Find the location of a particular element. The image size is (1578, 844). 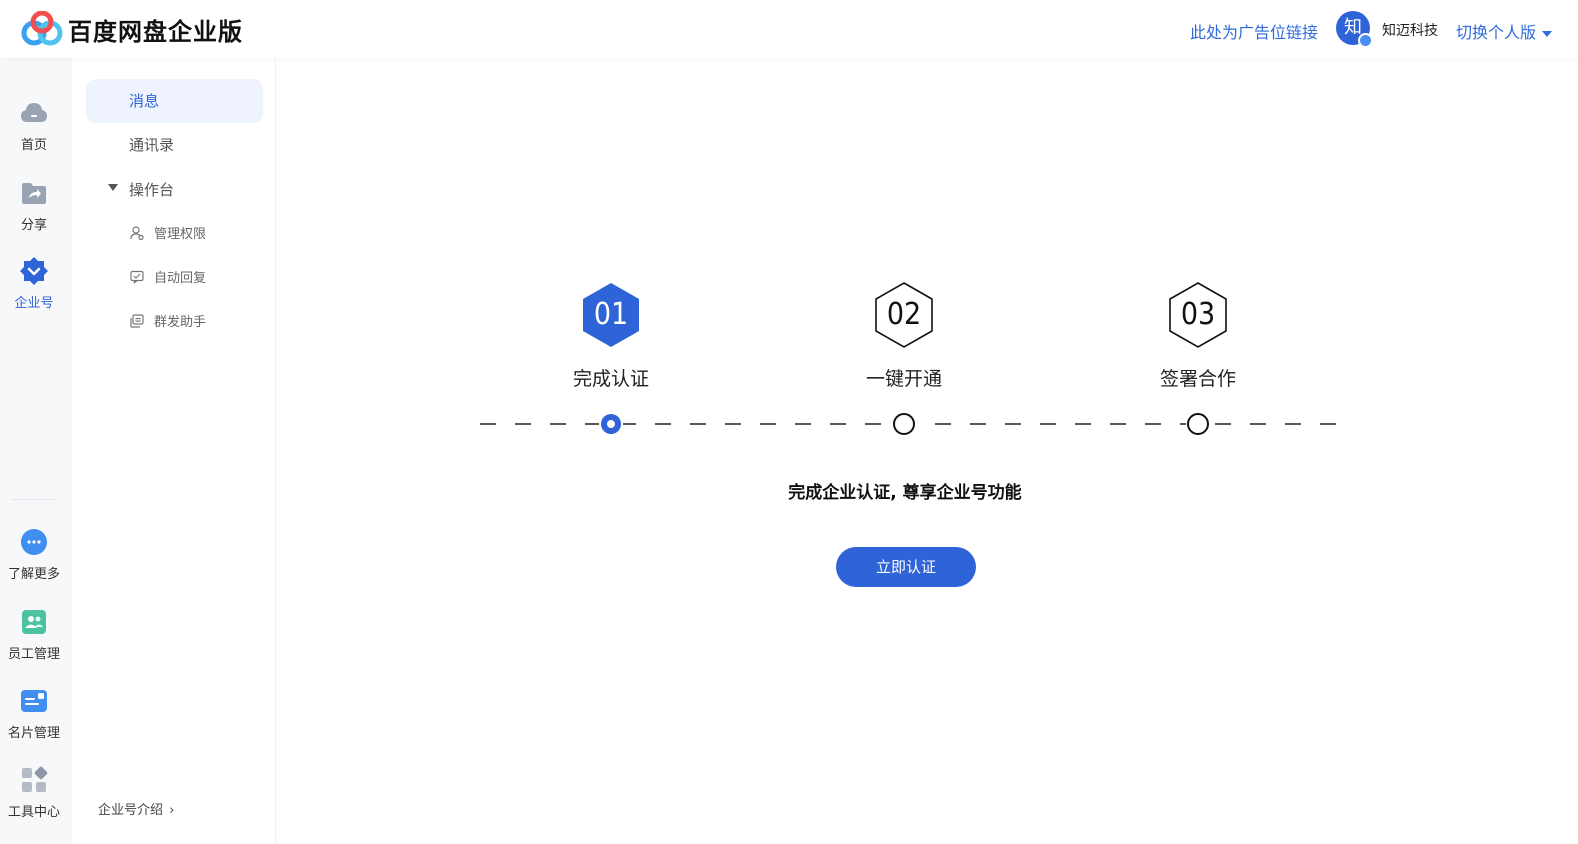

sub-item-label: 自动回复 is located at coordinates (180, 278).